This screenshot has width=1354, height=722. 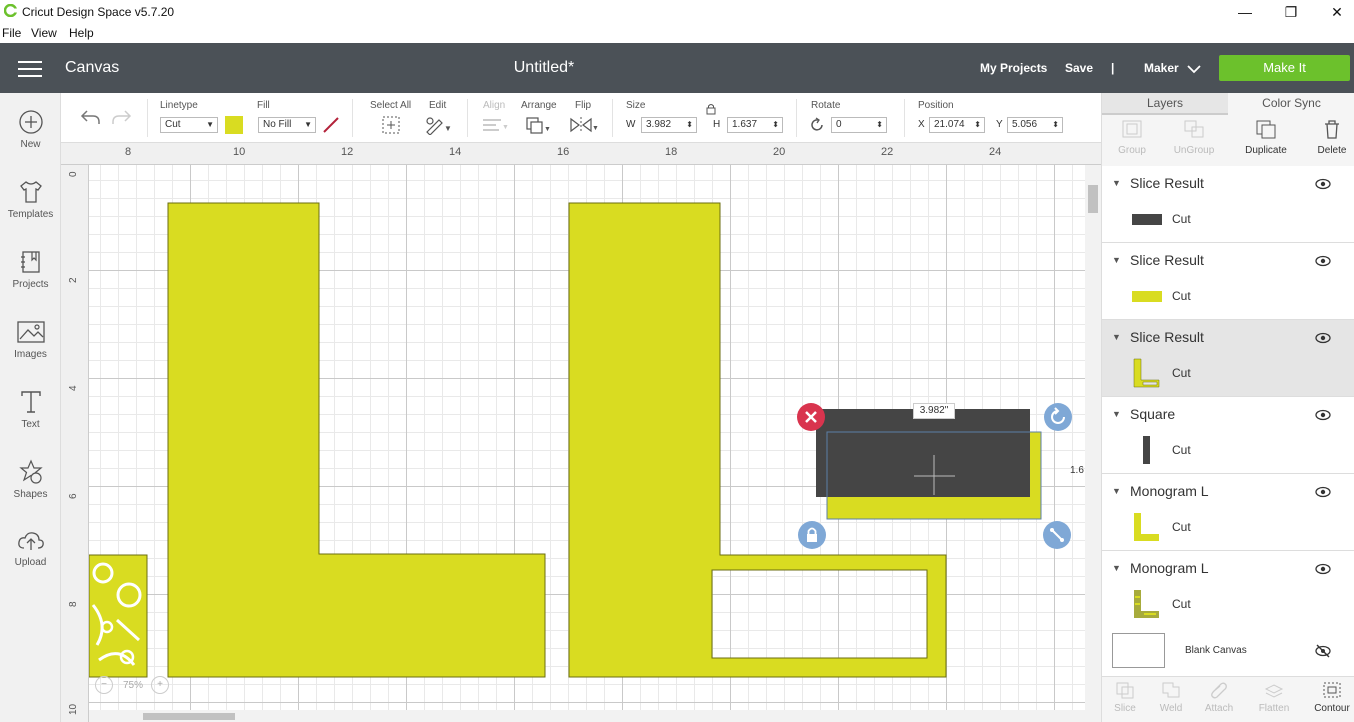 I want to click on delete-button: Delete, so click(x=1328, y=137).